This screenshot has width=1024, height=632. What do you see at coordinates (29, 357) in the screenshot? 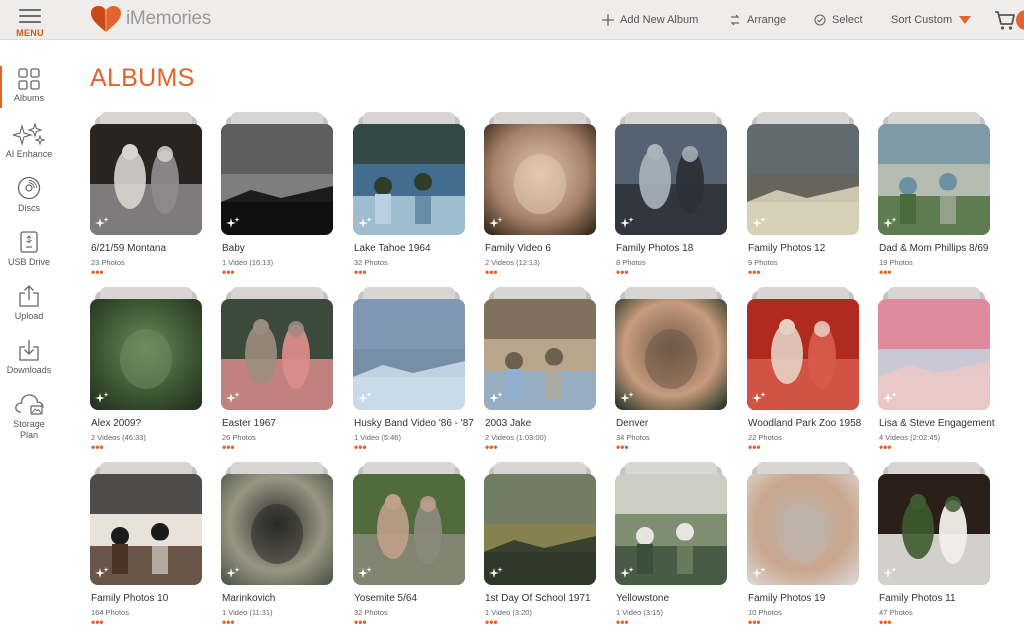
I see `sidebar-item-downloads: Downloads` at bounding box center [29, 357].